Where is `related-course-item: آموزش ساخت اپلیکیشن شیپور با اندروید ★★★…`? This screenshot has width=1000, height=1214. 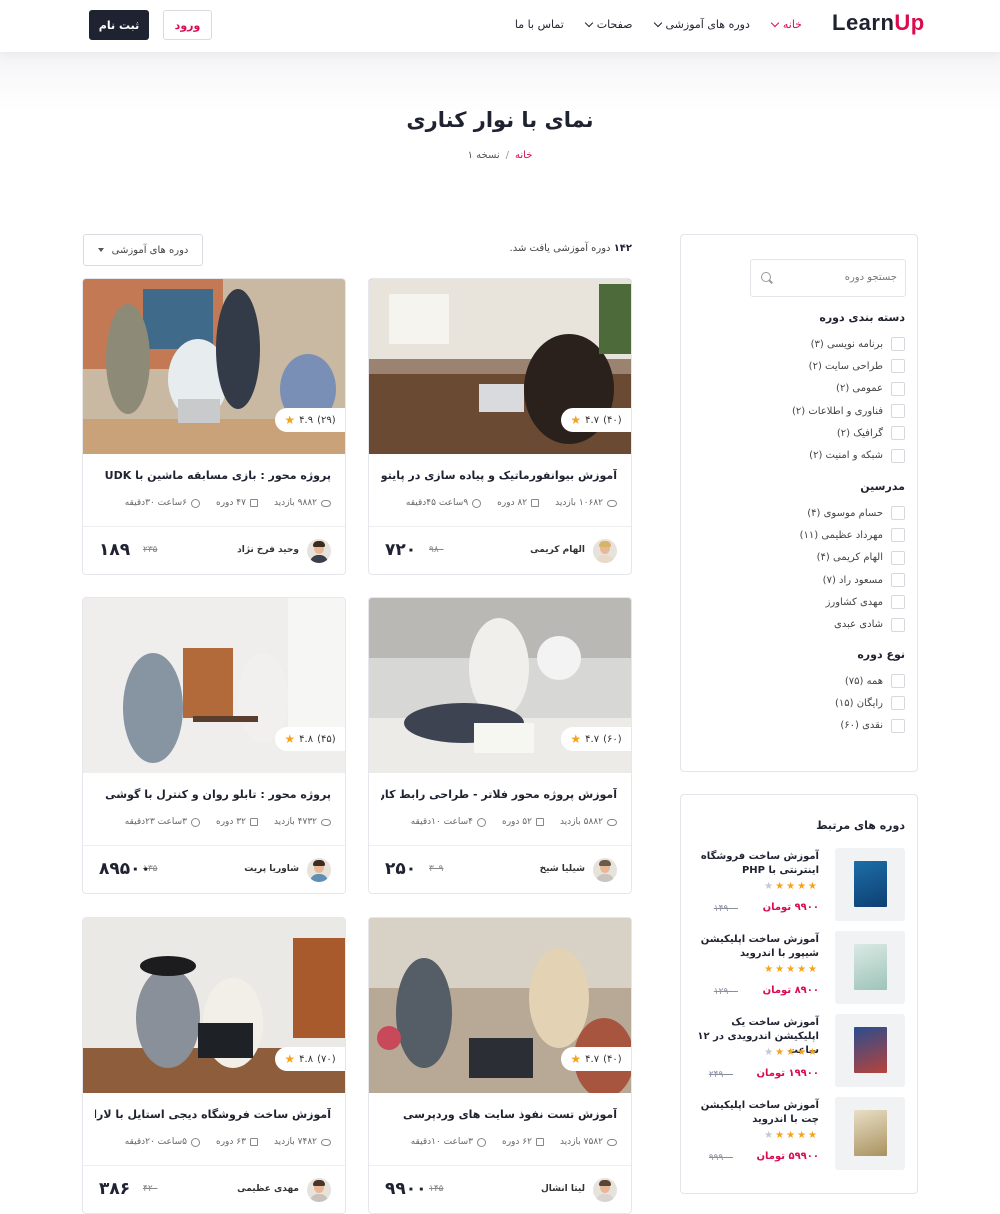
related-course-item: آموزش ساخت اپلیکیشن شیپور با اندروید ★★★… is located at coordinates (798, 970).